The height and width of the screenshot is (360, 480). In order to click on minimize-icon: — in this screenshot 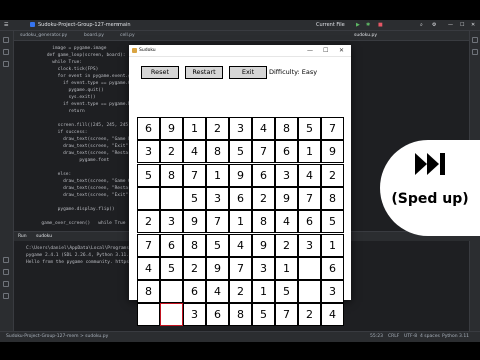, I will do `click(450, 25)`.